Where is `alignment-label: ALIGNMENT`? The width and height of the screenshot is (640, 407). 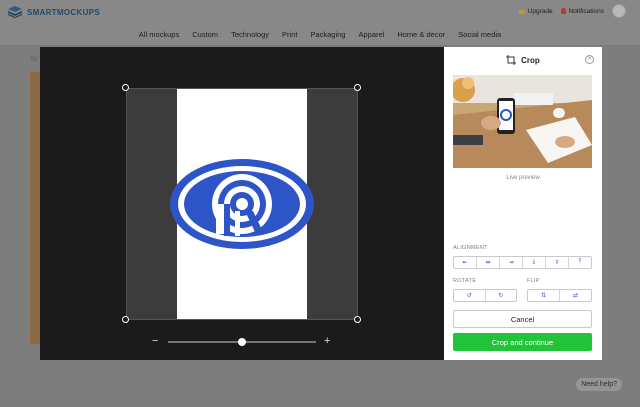
alignment-label: ALIGNMENT is located at coordinates (470, 248).